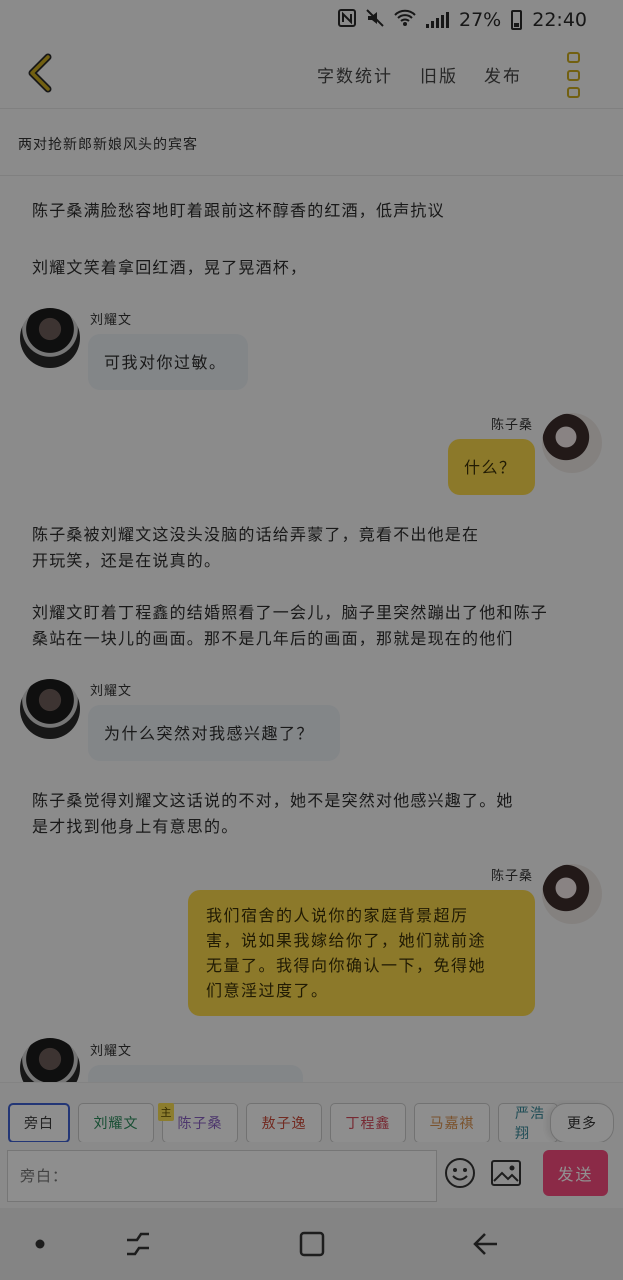 The width and height of the screenshot is (623, 1280). Describe the element at coordinates (108, 144) in the screenshot. I see `story-title: 两对抢新郎新娘风头的宾客` at that location.